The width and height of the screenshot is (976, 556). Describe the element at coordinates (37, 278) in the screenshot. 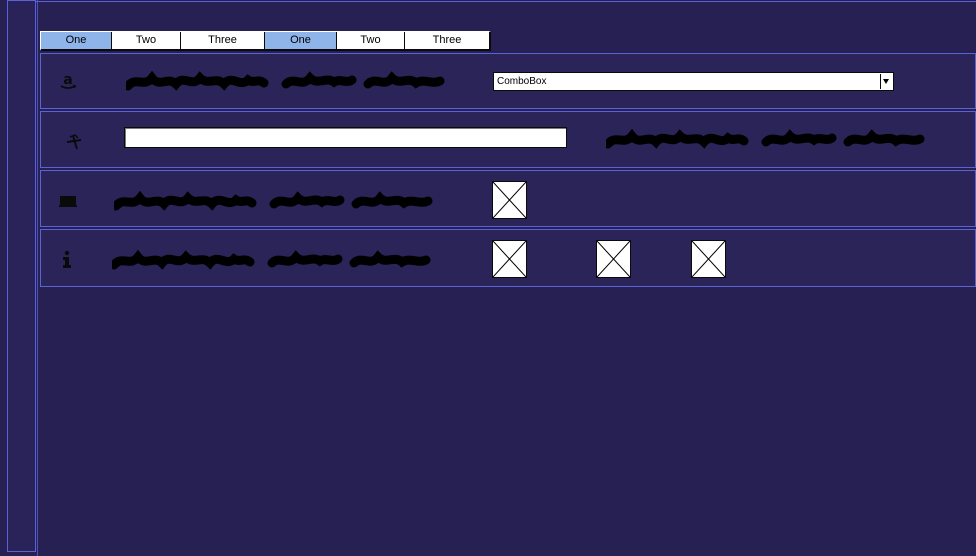

I see `panel-divider` at that location.